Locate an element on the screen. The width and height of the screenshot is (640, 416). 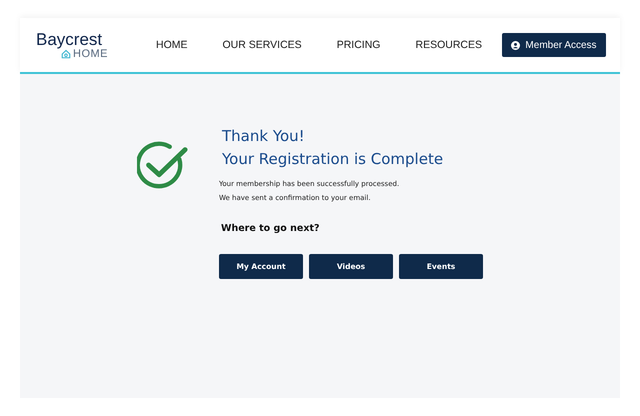
thank-you-title: Thank You! is located at coordinates (264, 136).